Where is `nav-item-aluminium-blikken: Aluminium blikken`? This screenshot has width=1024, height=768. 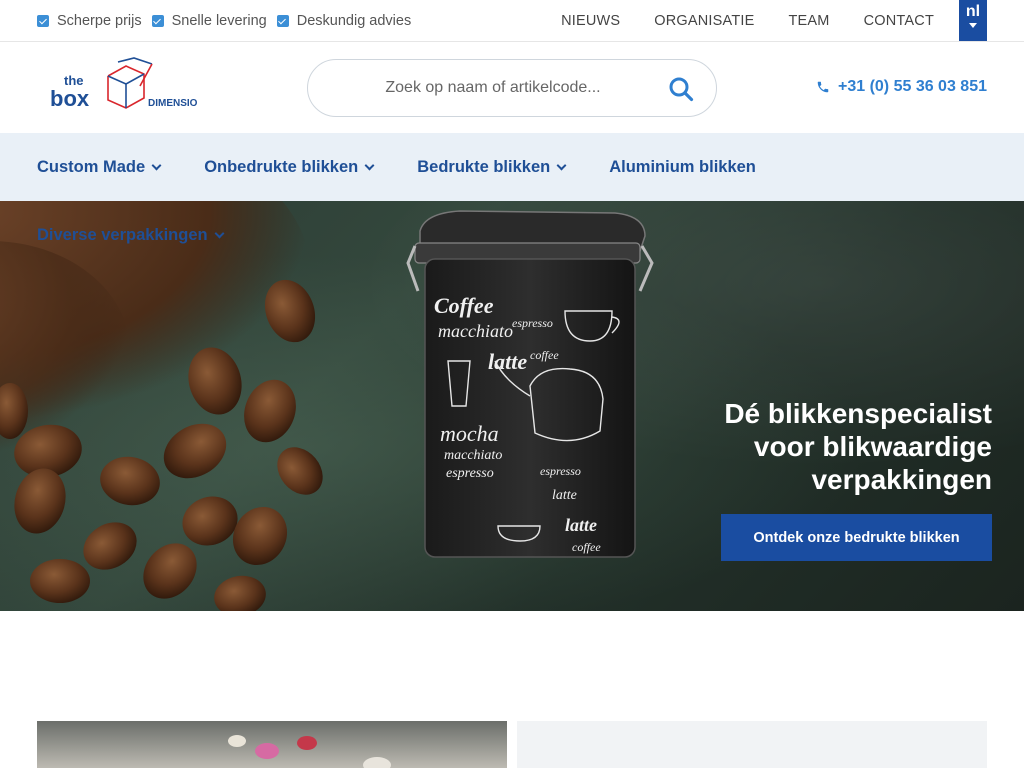
nav-item-aluminium-blikken: Aluminium blikken is located at coordinates (682, 167).